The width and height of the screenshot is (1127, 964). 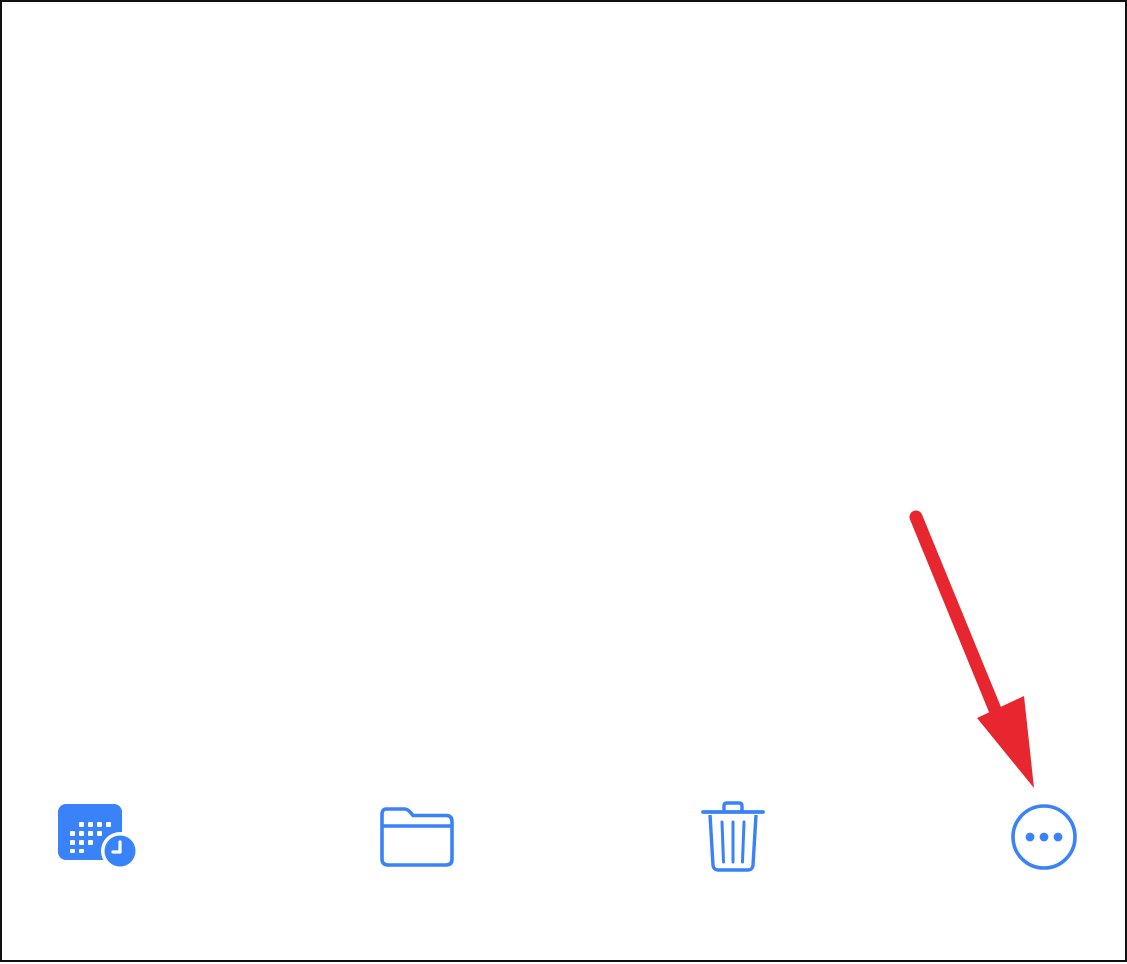 I want to click on move-to-folder-button, so click(x=417, y=837).